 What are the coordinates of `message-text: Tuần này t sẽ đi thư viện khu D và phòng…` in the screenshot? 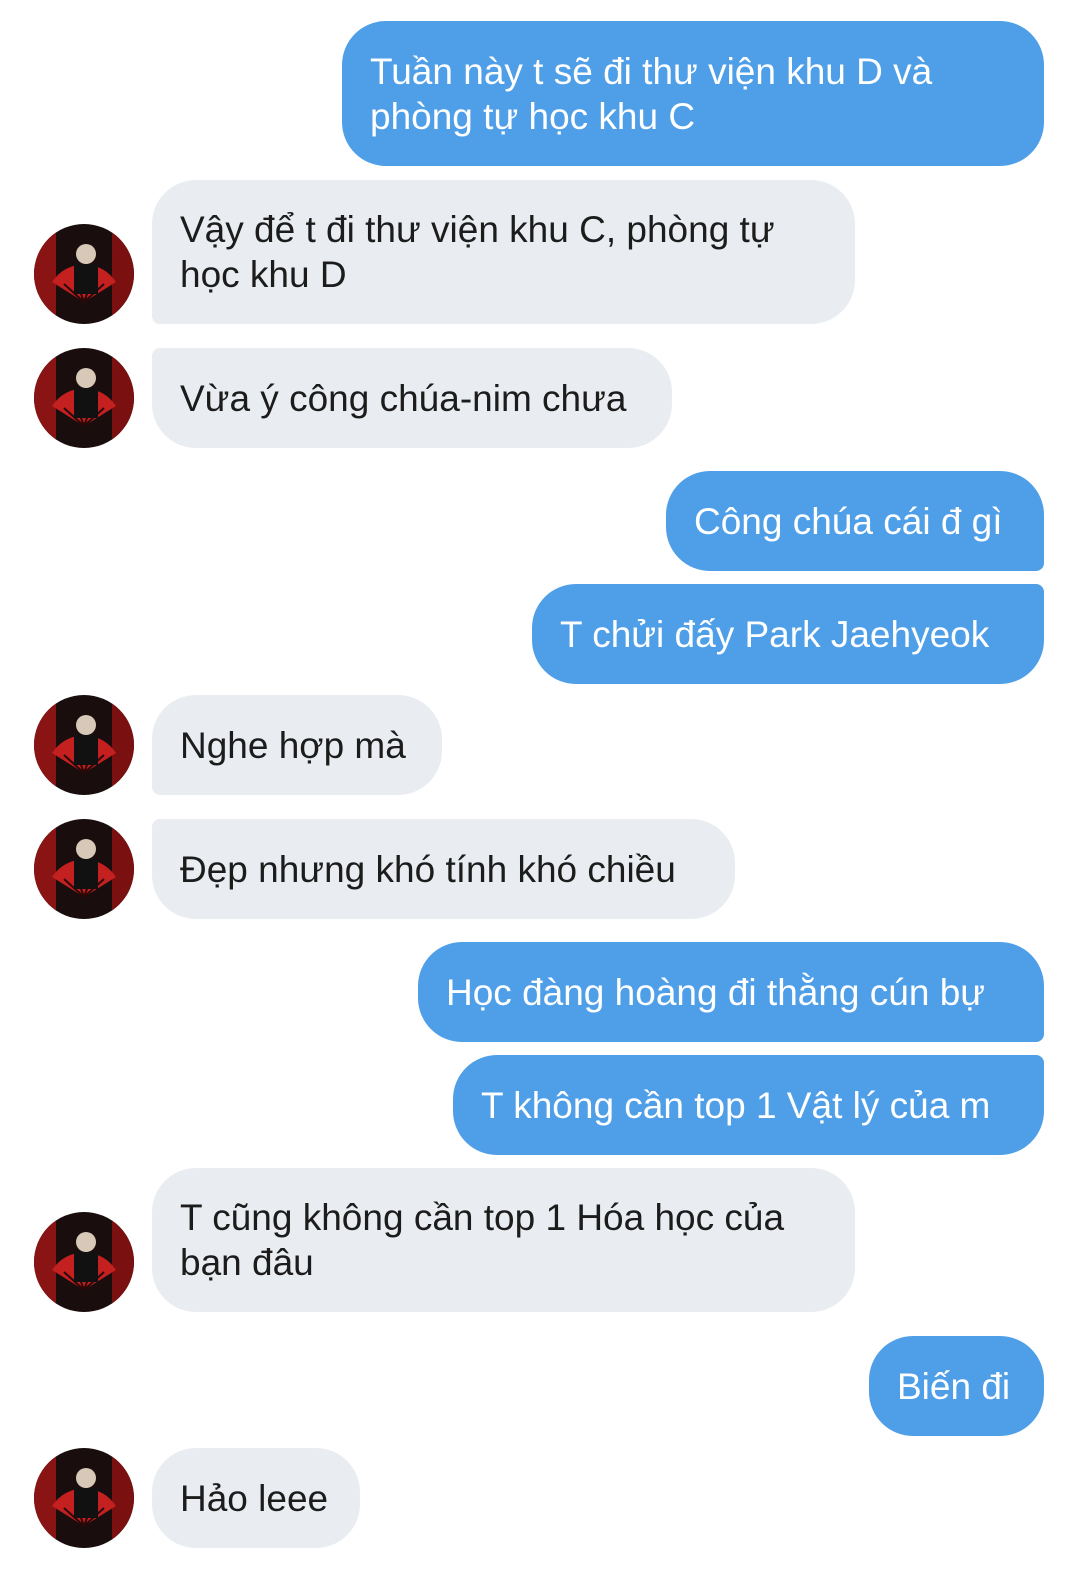 It's located at (651, 93).